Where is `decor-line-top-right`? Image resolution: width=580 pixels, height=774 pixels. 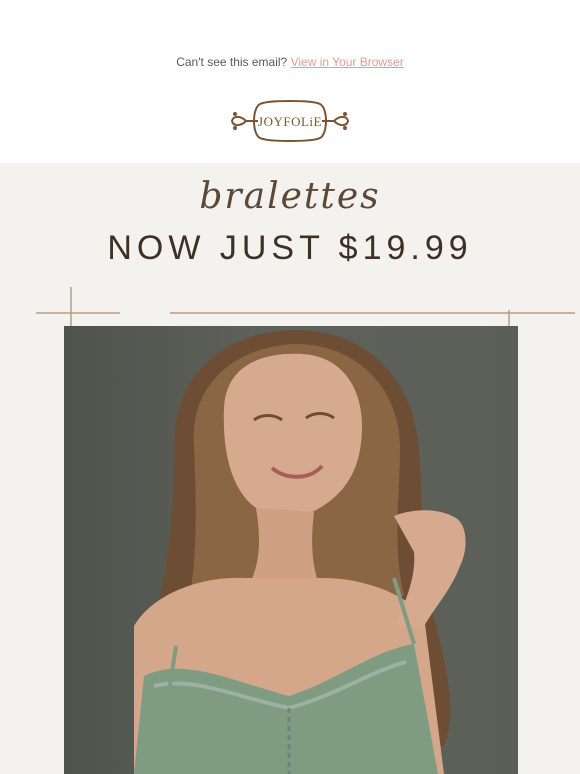
decor-line-top-right is located at coordinates (372, 313).